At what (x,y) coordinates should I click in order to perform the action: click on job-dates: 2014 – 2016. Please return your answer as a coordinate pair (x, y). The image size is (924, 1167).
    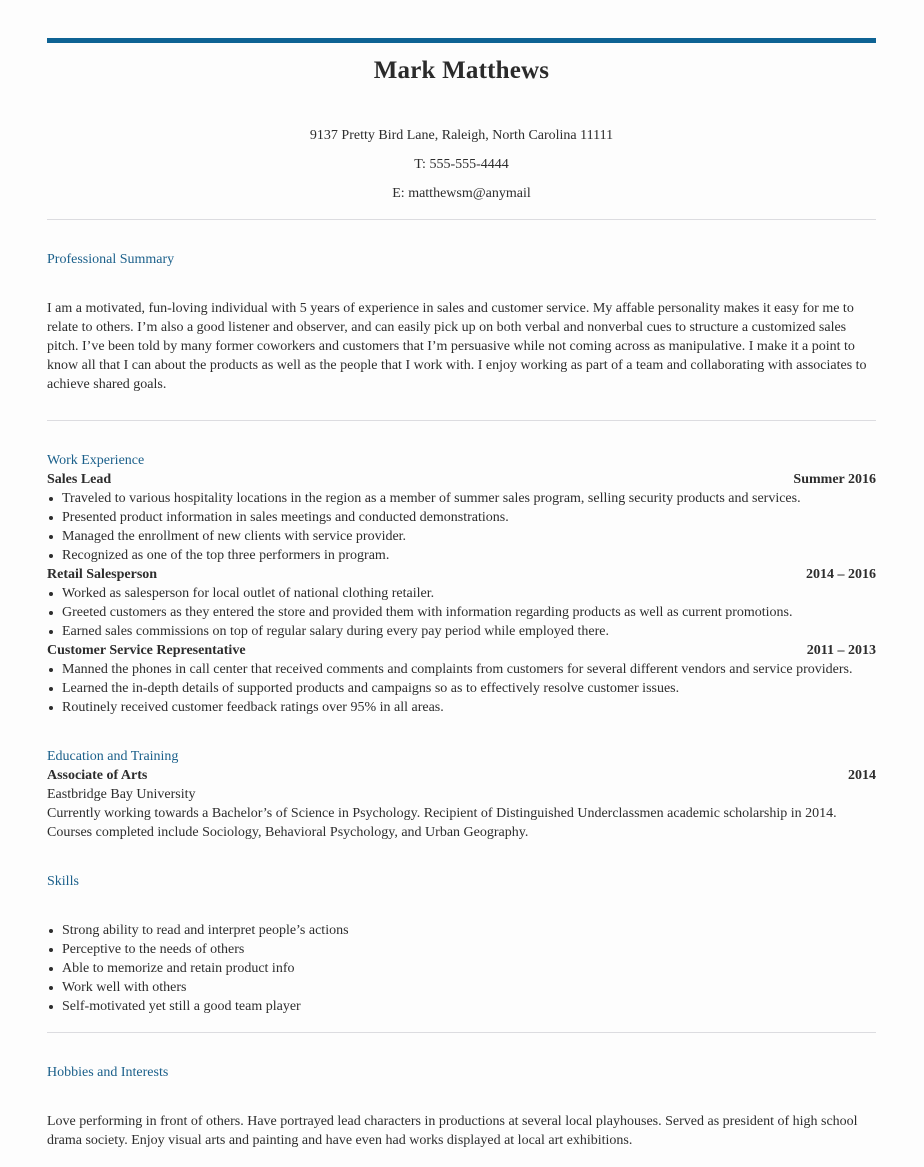
    Looking at the image, I should click on (841, 574).